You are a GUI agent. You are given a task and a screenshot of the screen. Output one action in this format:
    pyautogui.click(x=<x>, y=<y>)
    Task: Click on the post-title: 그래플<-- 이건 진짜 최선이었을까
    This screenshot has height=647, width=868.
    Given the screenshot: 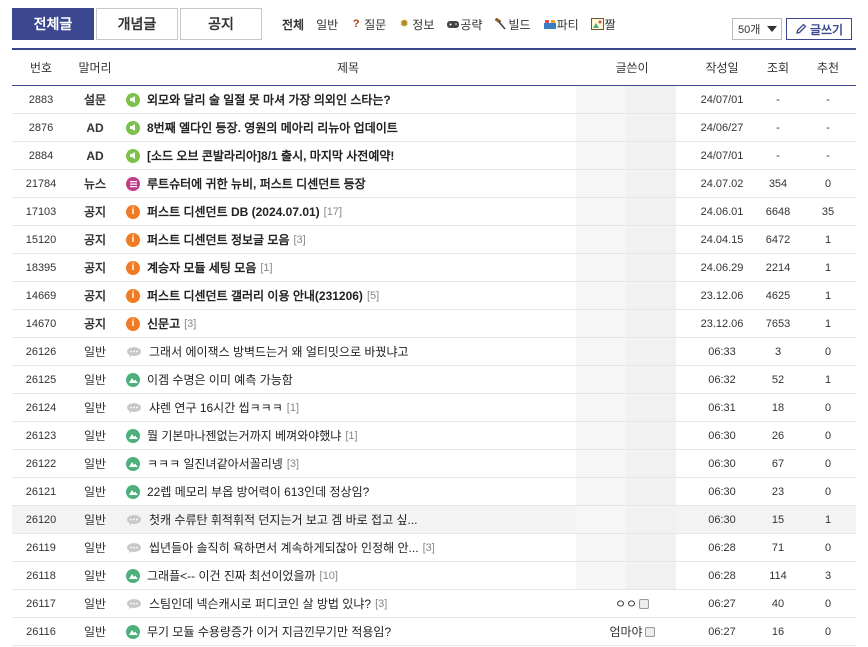 What is the action you would take?
    pyautogui.click(x=231, y=575)
    